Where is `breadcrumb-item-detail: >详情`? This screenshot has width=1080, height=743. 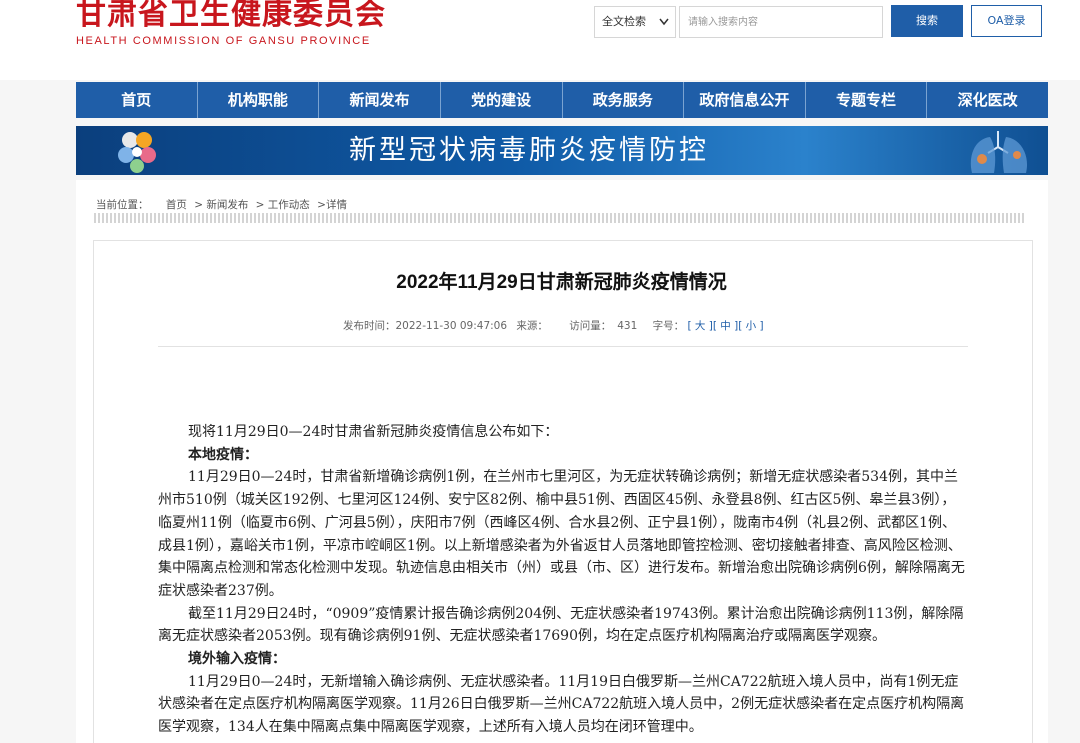
breadcrumb-item-detail: >详情 is located at coordinates (332, 205).